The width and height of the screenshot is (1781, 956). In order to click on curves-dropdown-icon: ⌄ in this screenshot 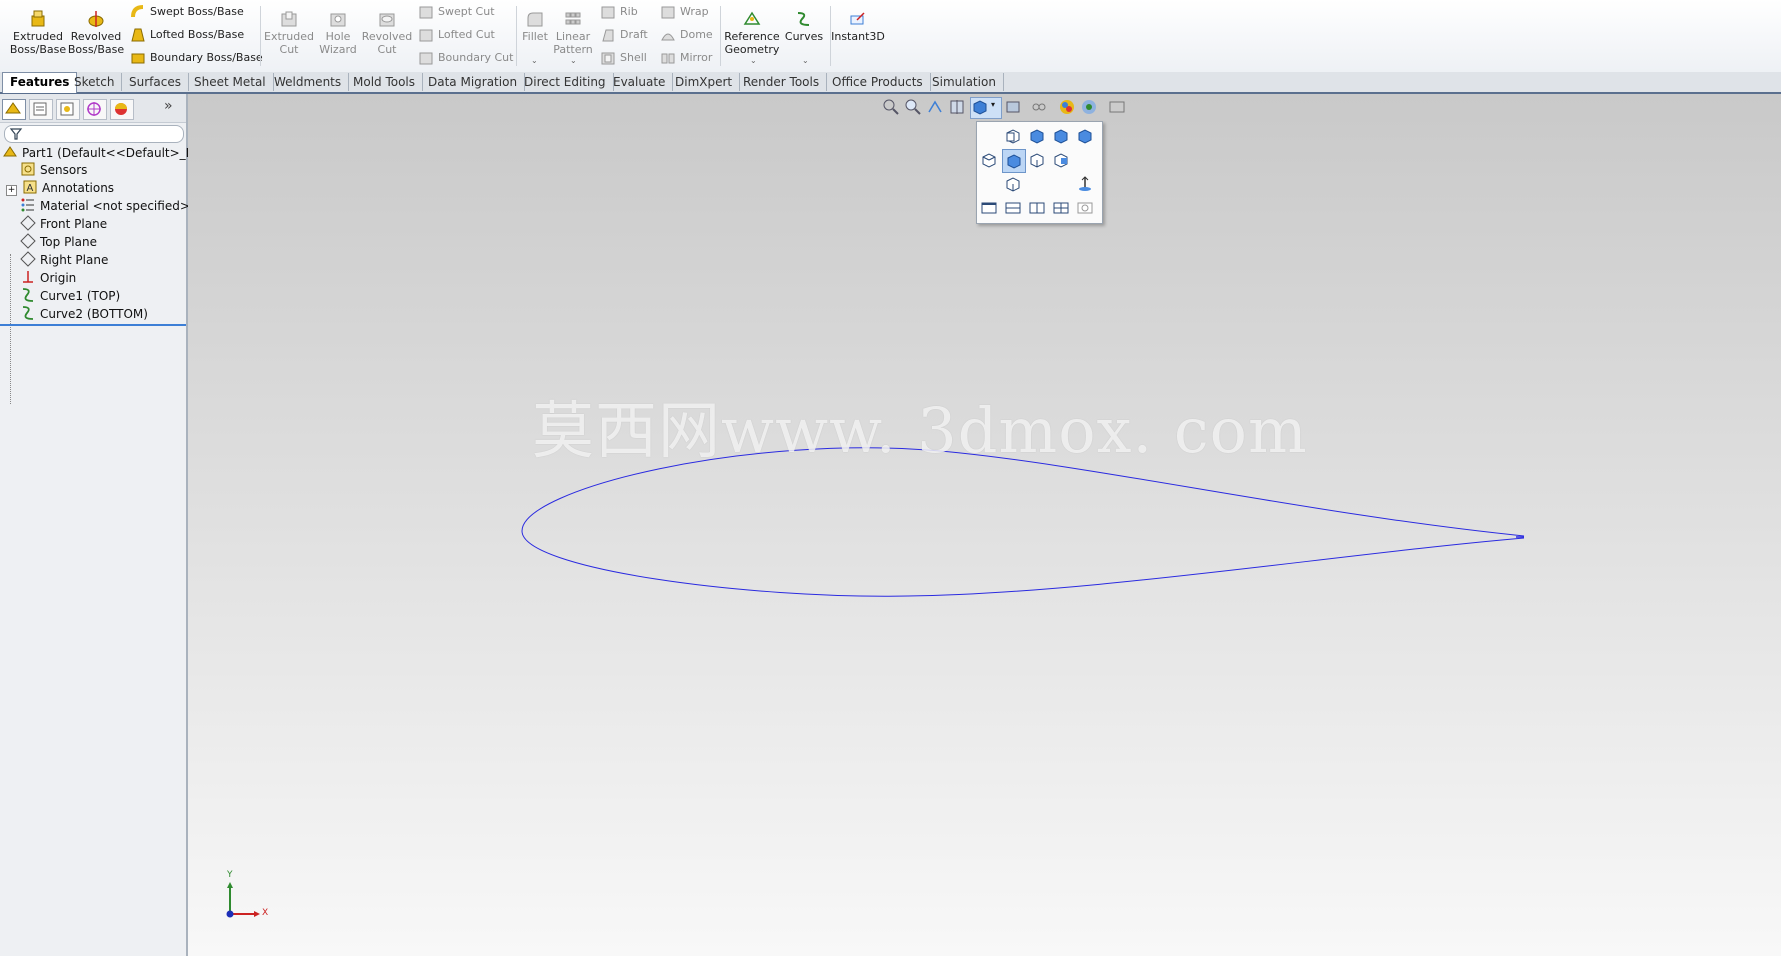, I will do `click(805, 60)`.